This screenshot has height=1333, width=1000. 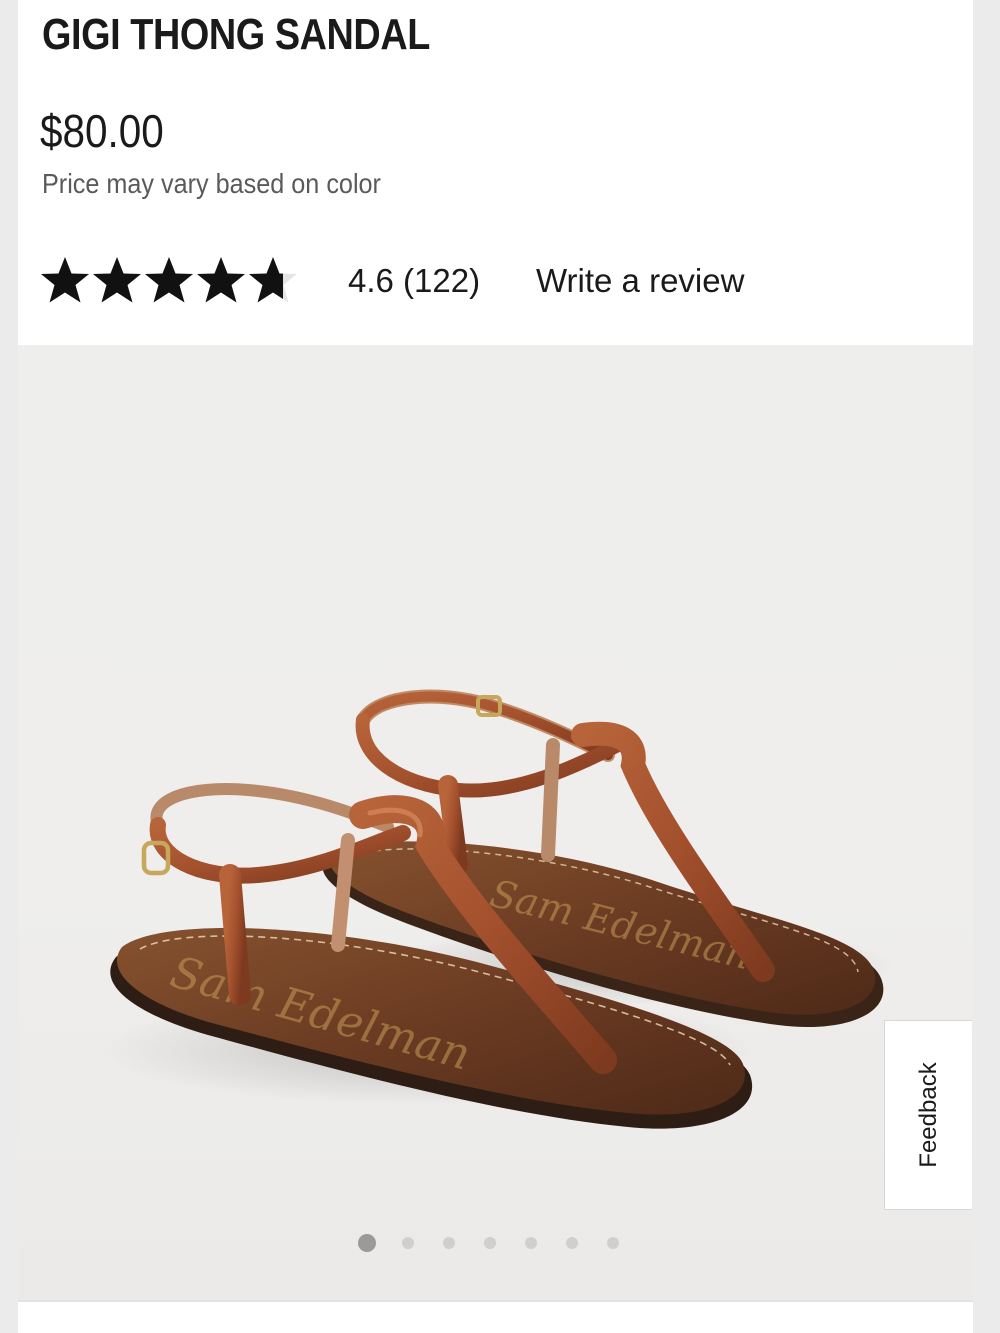 What do you see at coordinates (414, 280) in the screenshot?
I see `rating-summary: 4.6 (122)` at bounding box center [414, 280].